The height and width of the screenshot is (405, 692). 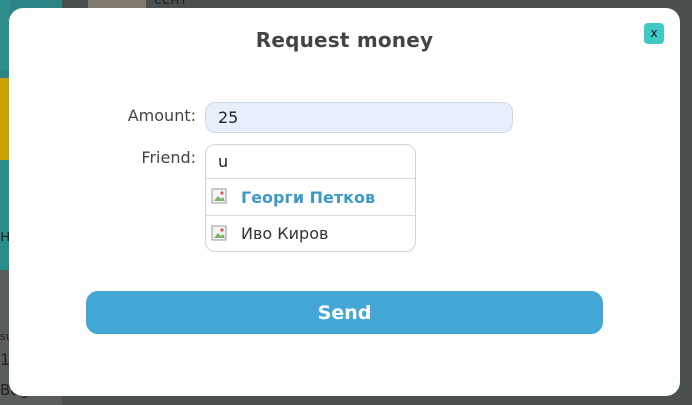 I want to click on modal-title: Request money, so click(x=344, y=40).